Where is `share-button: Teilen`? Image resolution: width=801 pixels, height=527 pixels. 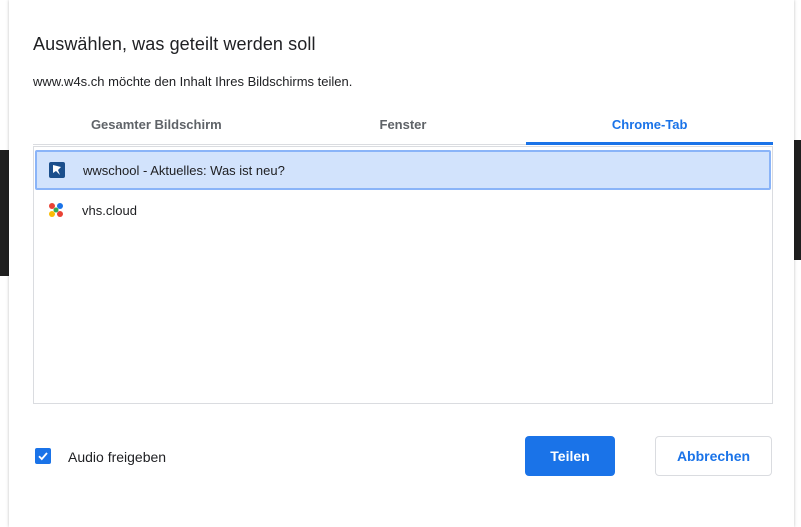 share-button: Teilen is located at coordinates (570, 456).